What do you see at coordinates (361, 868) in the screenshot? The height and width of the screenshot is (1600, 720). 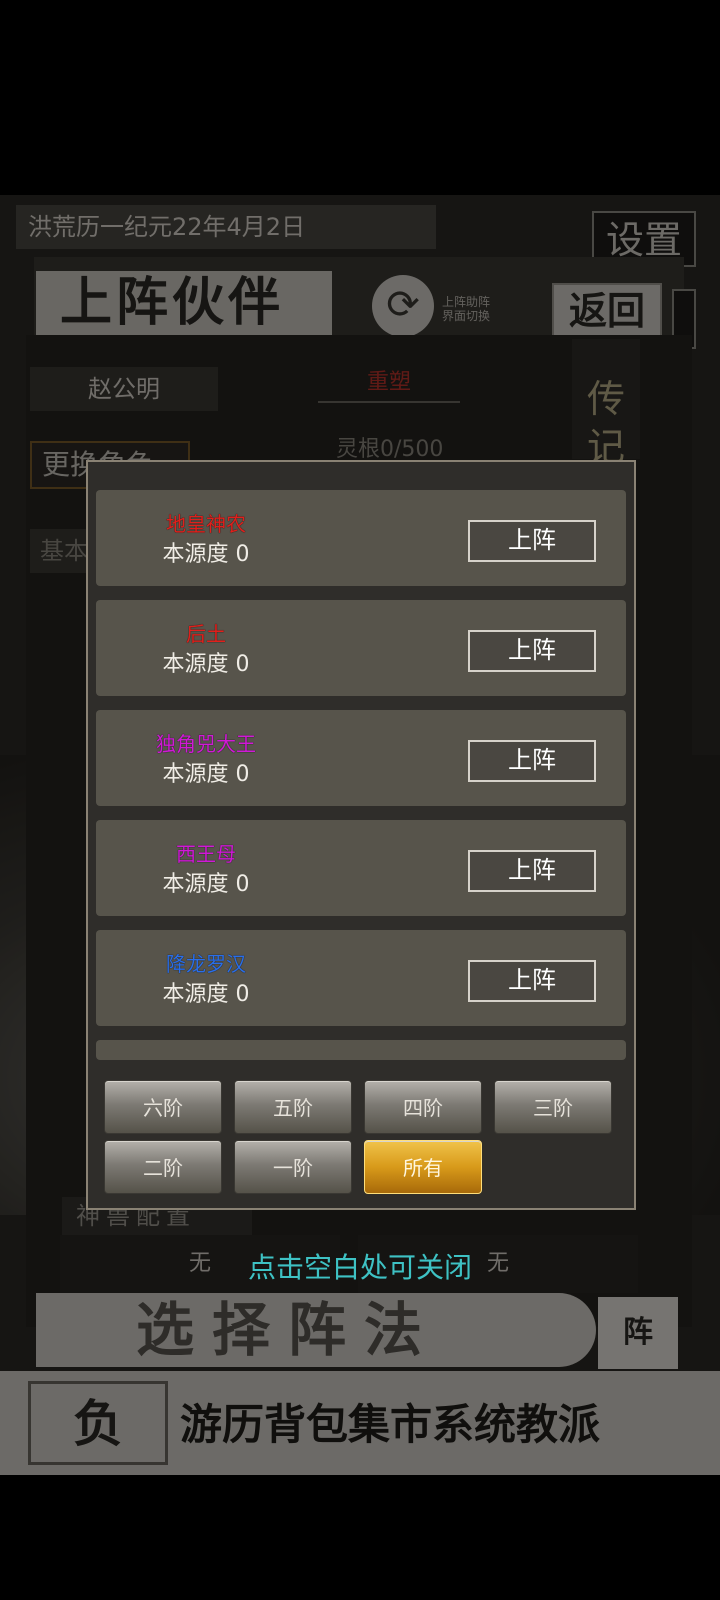 I see `list-item: 西王母 本源度 0 上阵` at bounding box center [361, 868].